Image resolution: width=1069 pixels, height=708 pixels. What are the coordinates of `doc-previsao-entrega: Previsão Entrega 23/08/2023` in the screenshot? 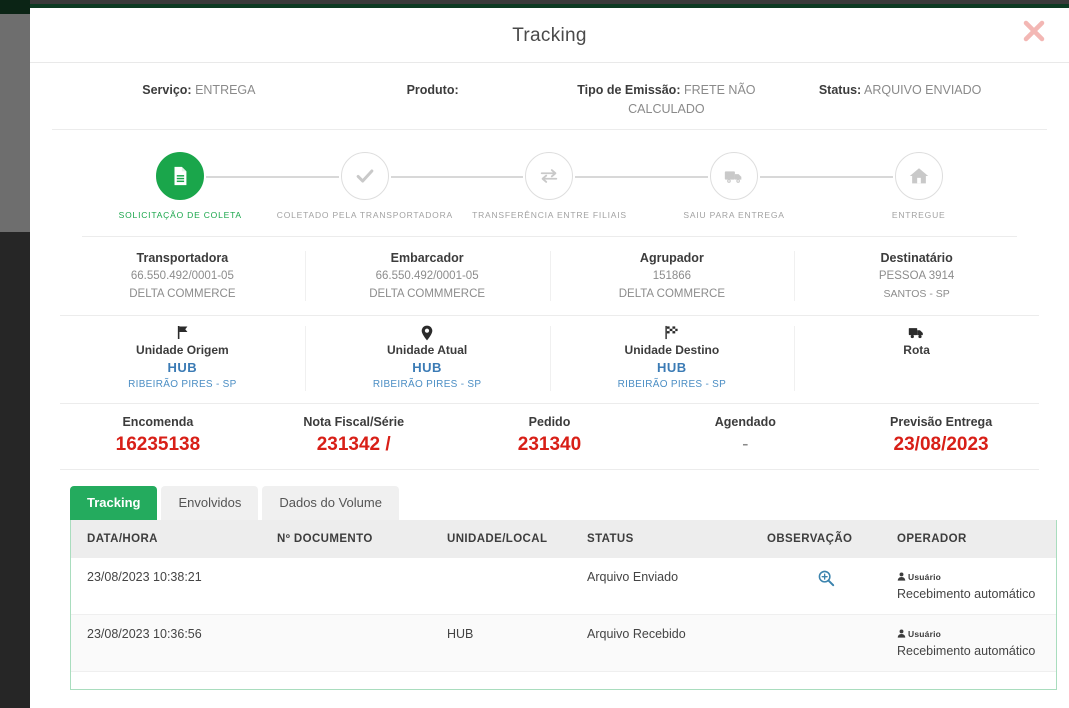 It's located at (941, 435).